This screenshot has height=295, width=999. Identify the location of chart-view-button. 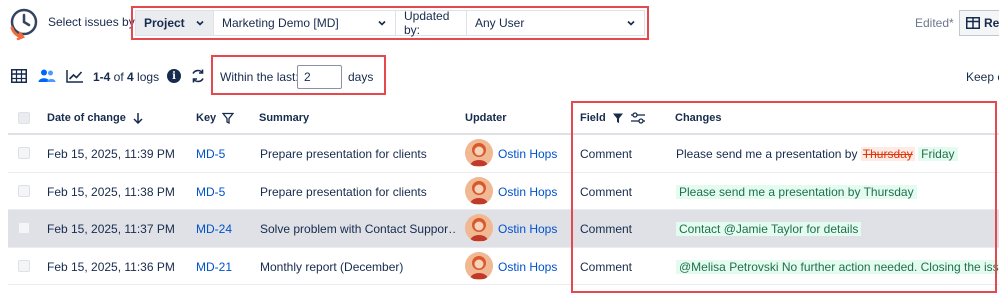
(75, 76).